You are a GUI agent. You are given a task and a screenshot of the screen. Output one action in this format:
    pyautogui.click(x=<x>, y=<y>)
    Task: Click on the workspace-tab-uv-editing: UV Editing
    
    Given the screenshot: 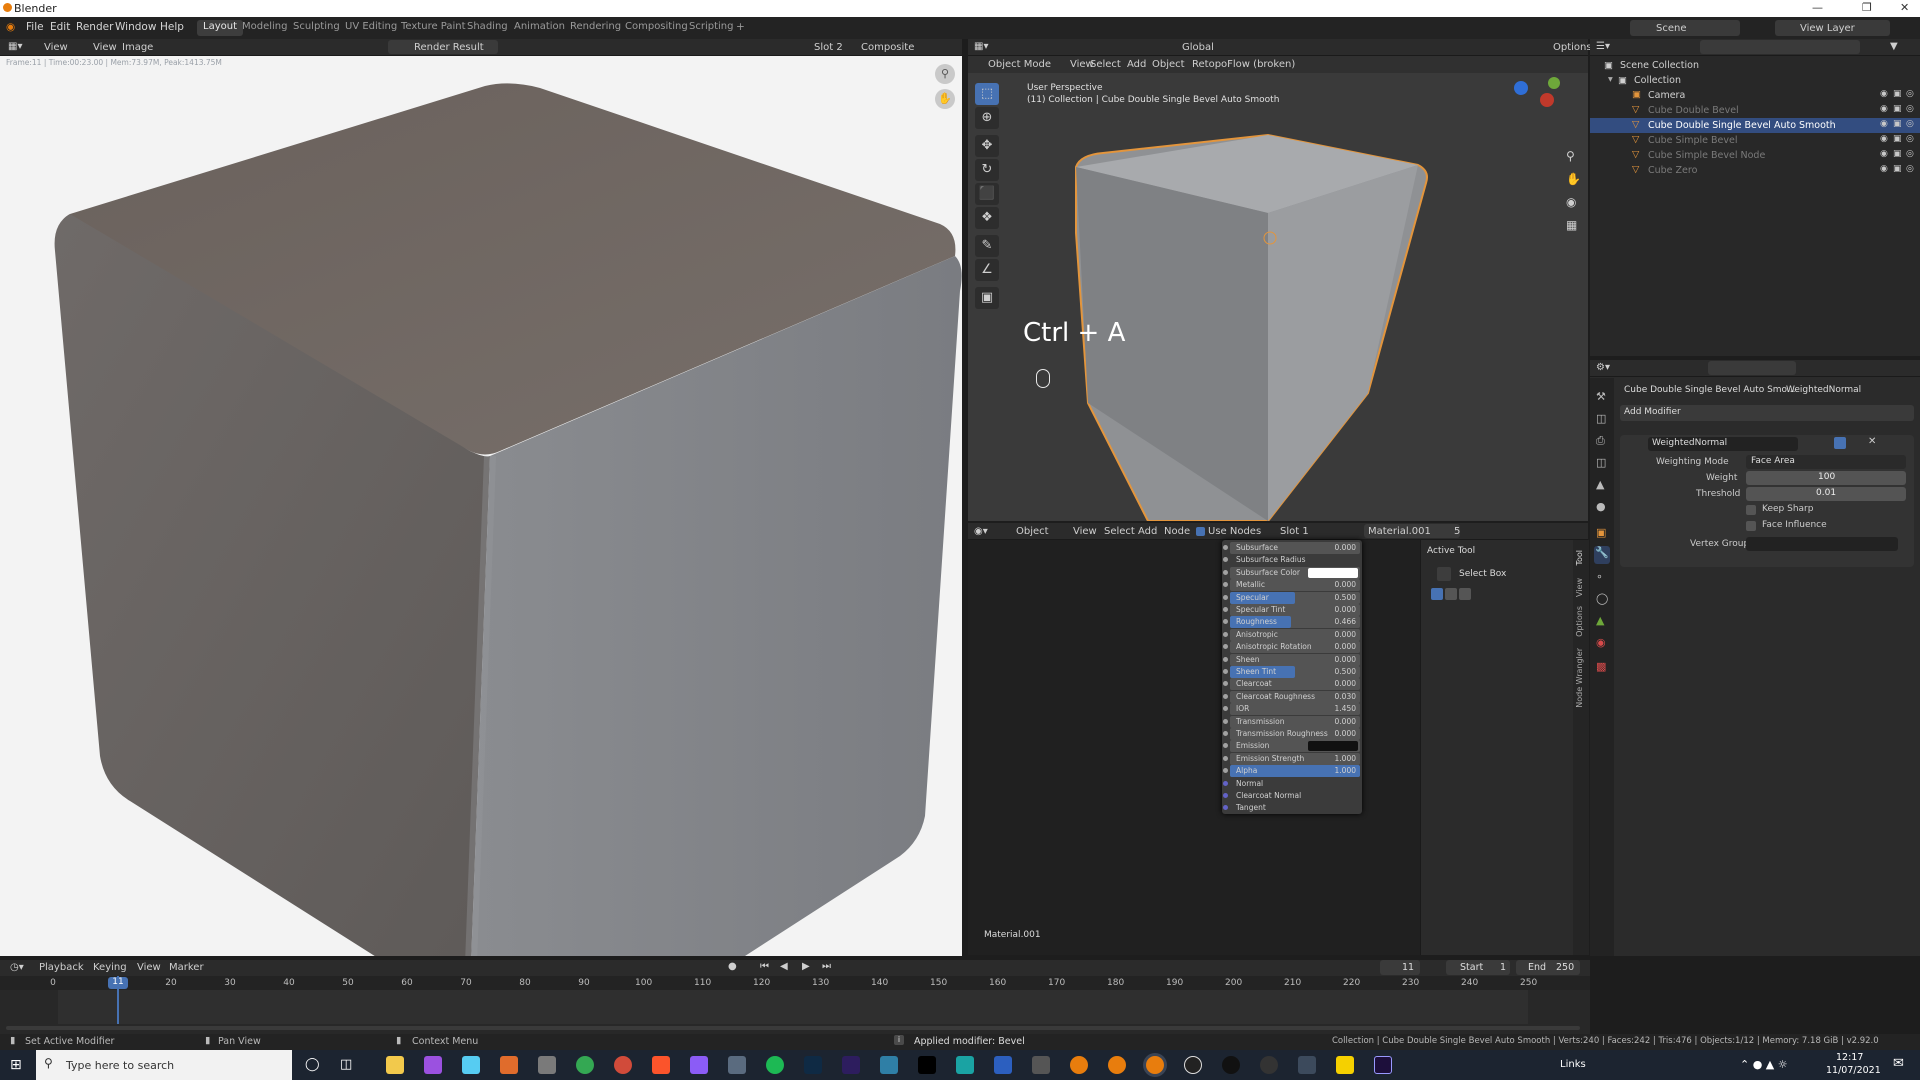 What is the action you would take?
    pyautogui.click(x=371, y=28)
    